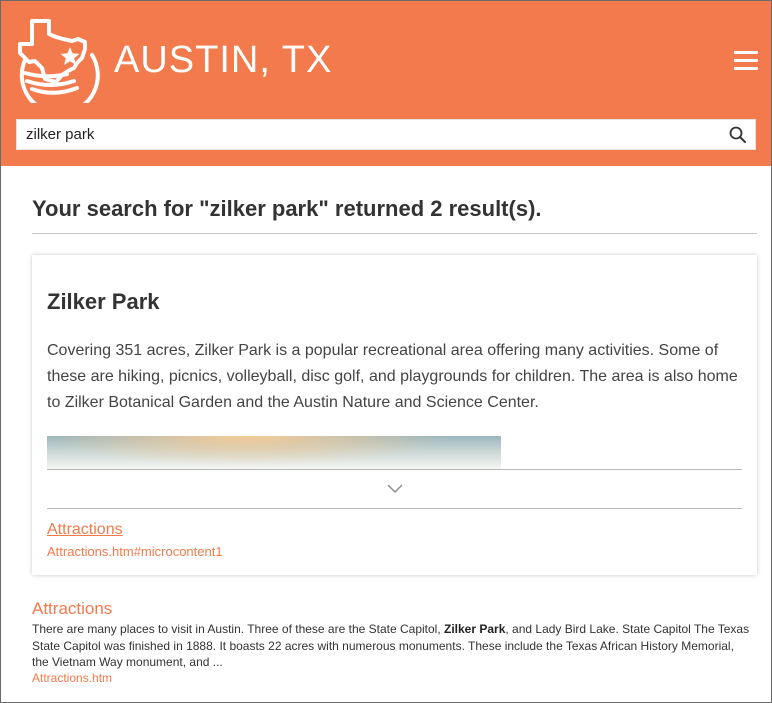  What do you see at coordinates (72, 678) in the screenshot?
I see `result-url: Attractions.htm` at bounding box center [72, 678].